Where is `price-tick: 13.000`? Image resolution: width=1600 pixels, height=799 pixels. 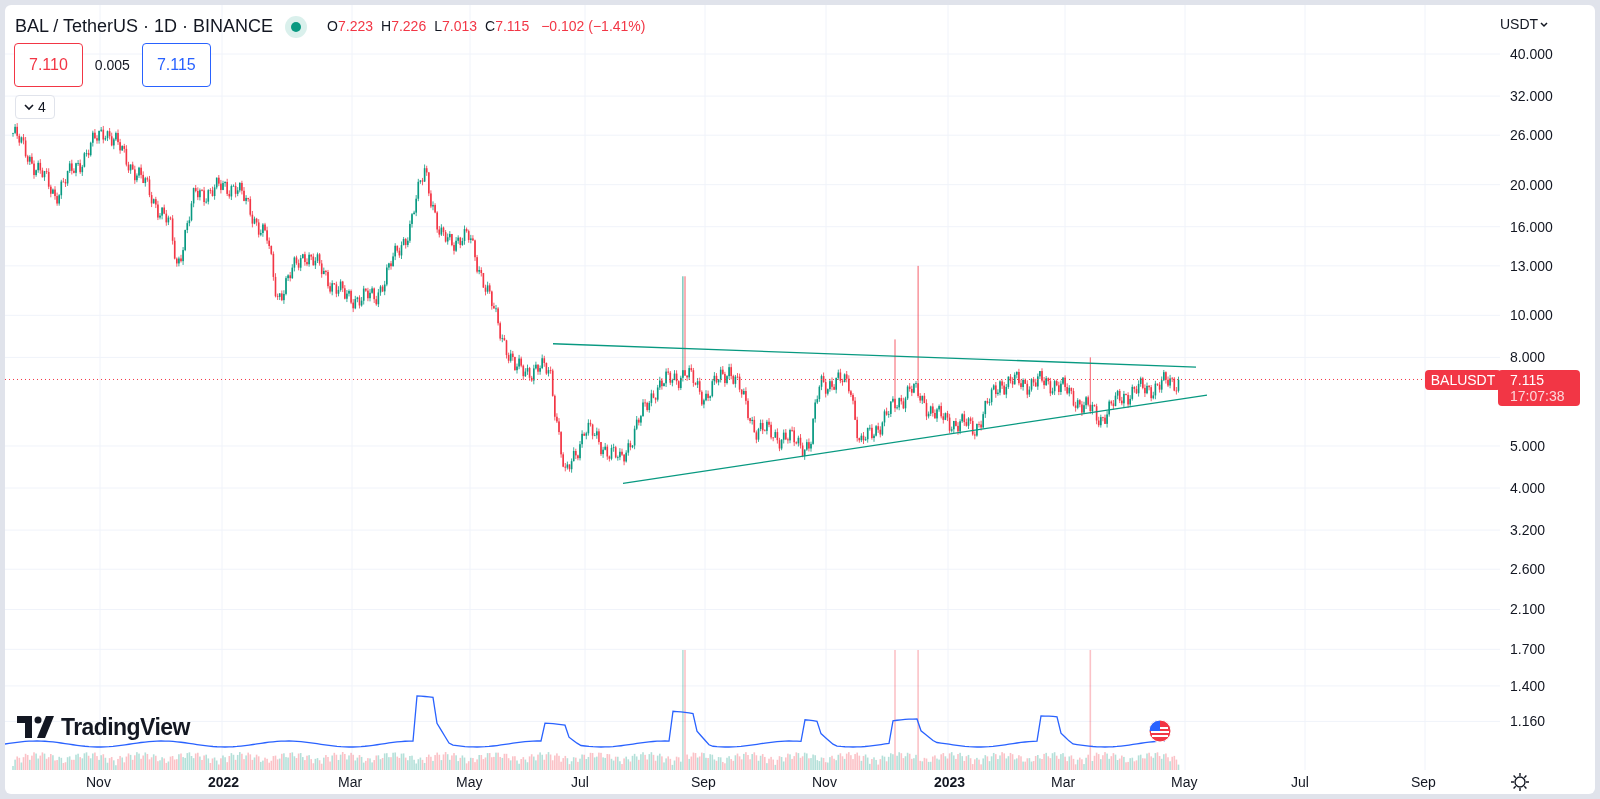 price-tick: 13.000 is located at coordinates (1531, 265).